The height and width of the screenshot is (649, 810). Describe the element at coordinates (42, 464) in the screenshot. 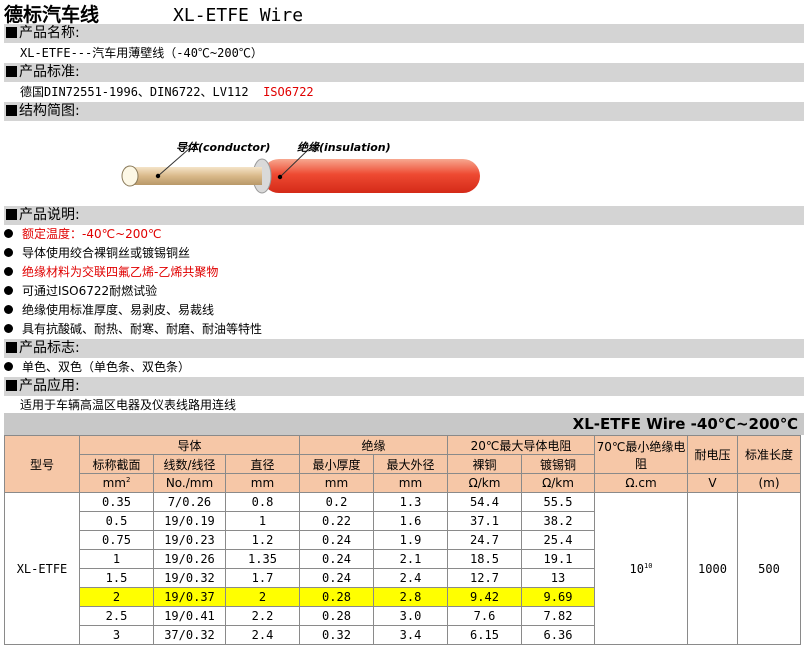

I see `header-model: 型号` at that location.